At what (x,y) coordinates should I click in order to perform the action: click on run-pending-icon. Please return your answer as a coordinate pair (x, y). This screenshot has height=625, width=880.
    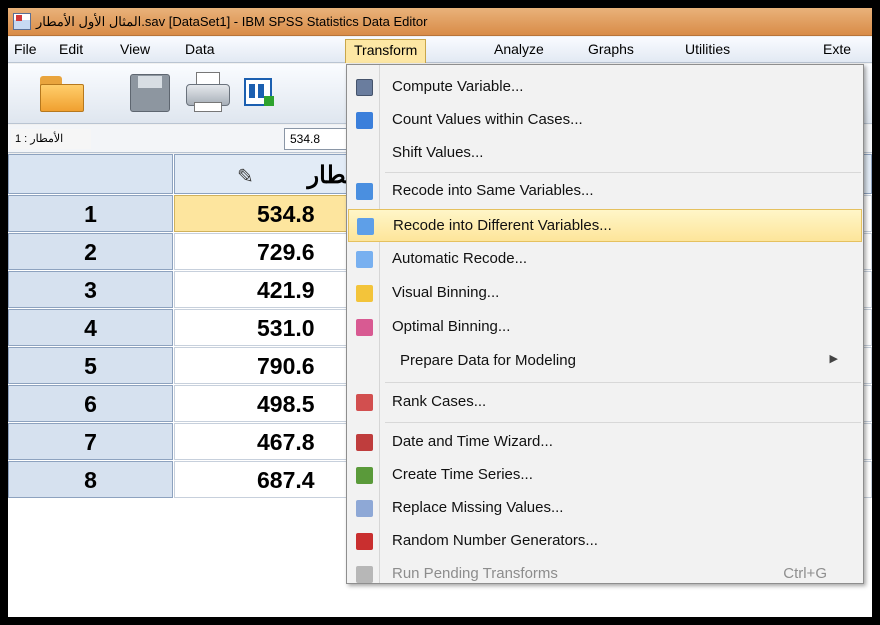
    Looking at the image, I should click on (364, 574).